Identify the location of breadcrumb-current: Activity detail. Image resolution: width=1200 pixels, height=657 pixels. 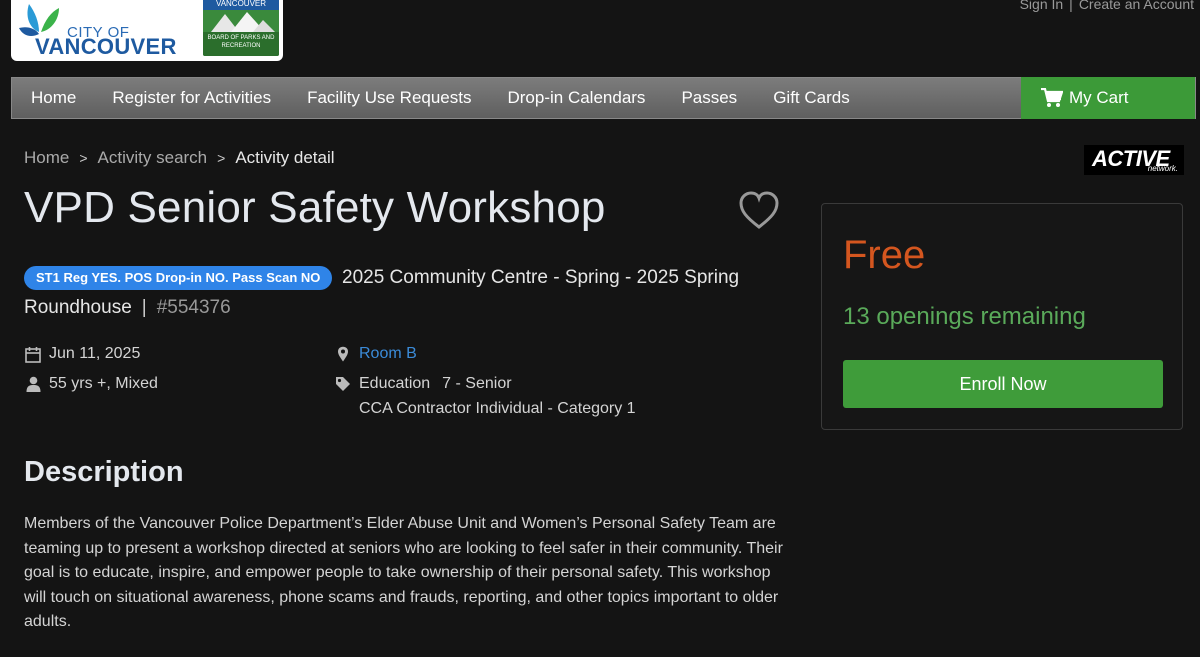
(285, 157).